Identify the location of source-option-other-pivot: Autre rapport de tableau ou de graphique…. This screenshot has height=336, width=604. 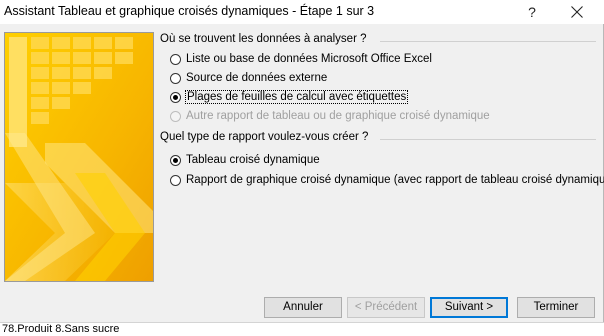
(330, 116).